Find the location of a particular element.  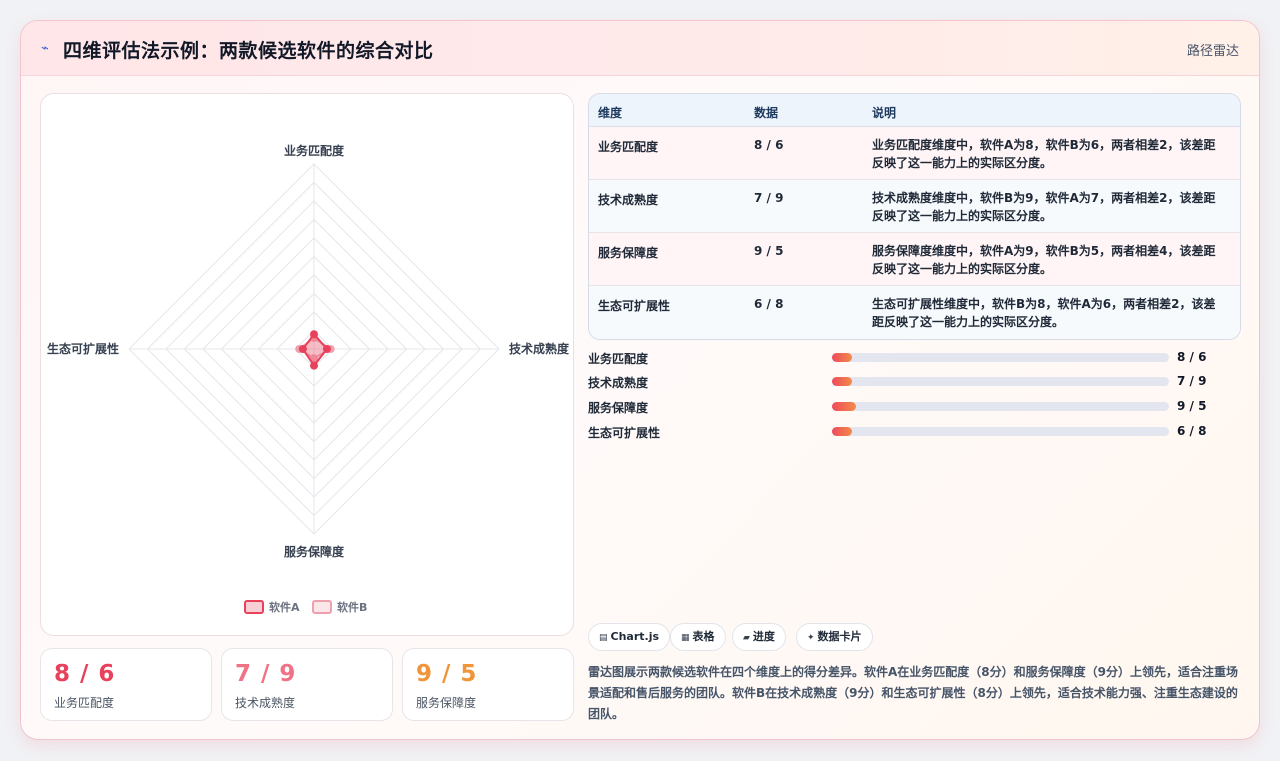

header: ⌁ 四维评估法示例：两款候选软件的综合对比 路径雷达 is located at coordinates (640, 48).